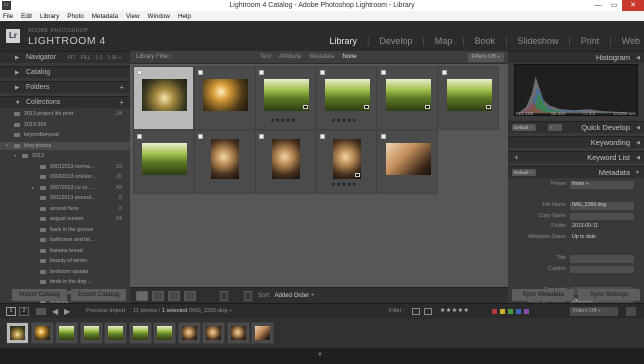 The image size is (644, 364). I want to click on collection-item: ▾ 2013, so click(65, 156).